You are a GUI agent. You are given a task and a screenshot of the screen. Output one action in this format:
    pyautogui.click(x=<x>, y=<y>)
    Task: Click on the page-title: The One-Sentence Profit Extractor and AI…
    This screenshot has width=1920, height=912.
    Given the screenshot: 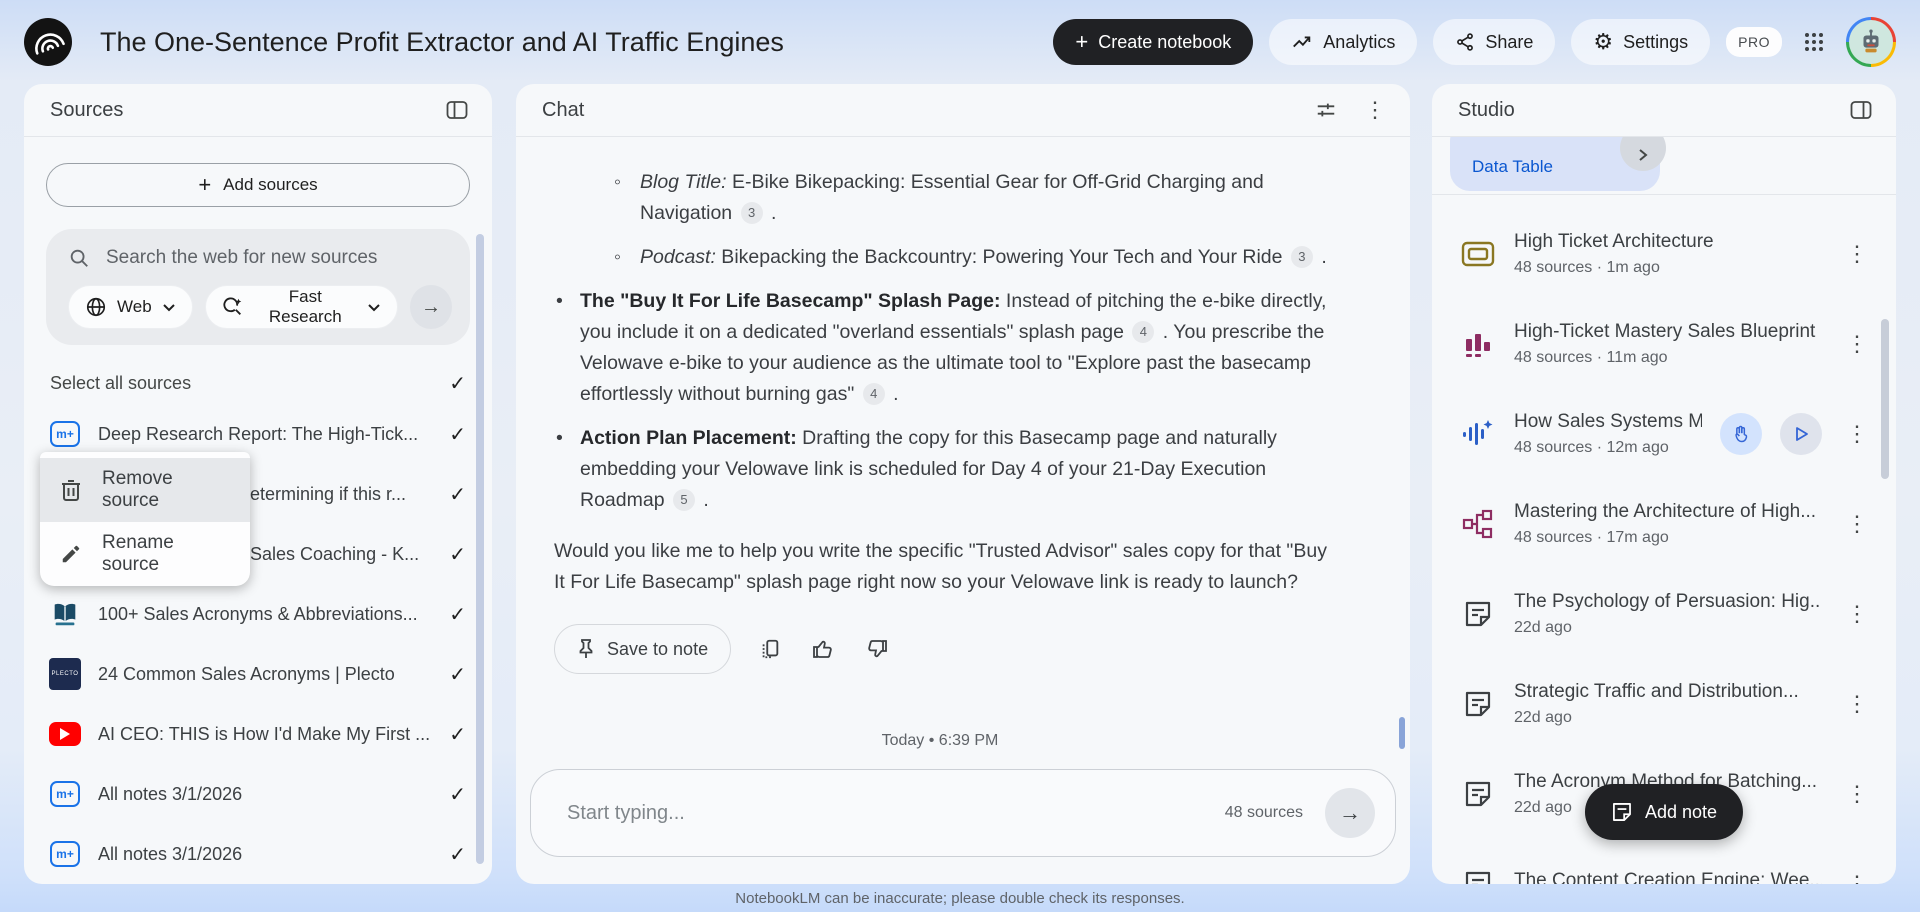 What is the action you would take?
    pyautogui.click(x=442, y=41)
    